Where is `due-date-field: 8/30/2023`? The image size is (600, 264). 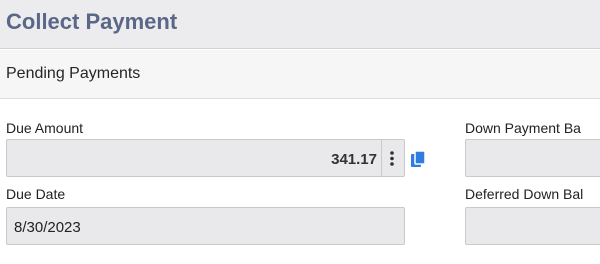
due-date-field: 8/30/2023 is located at coordinates (205, 226).